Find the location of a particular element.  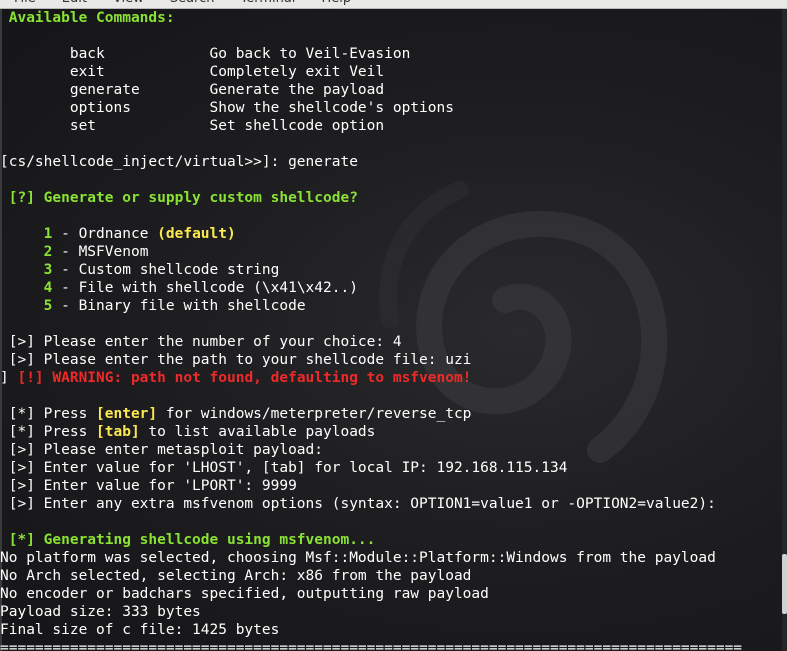

terminal-text-segment: options Show the shellcode's options is located at coordinates (227, 108).